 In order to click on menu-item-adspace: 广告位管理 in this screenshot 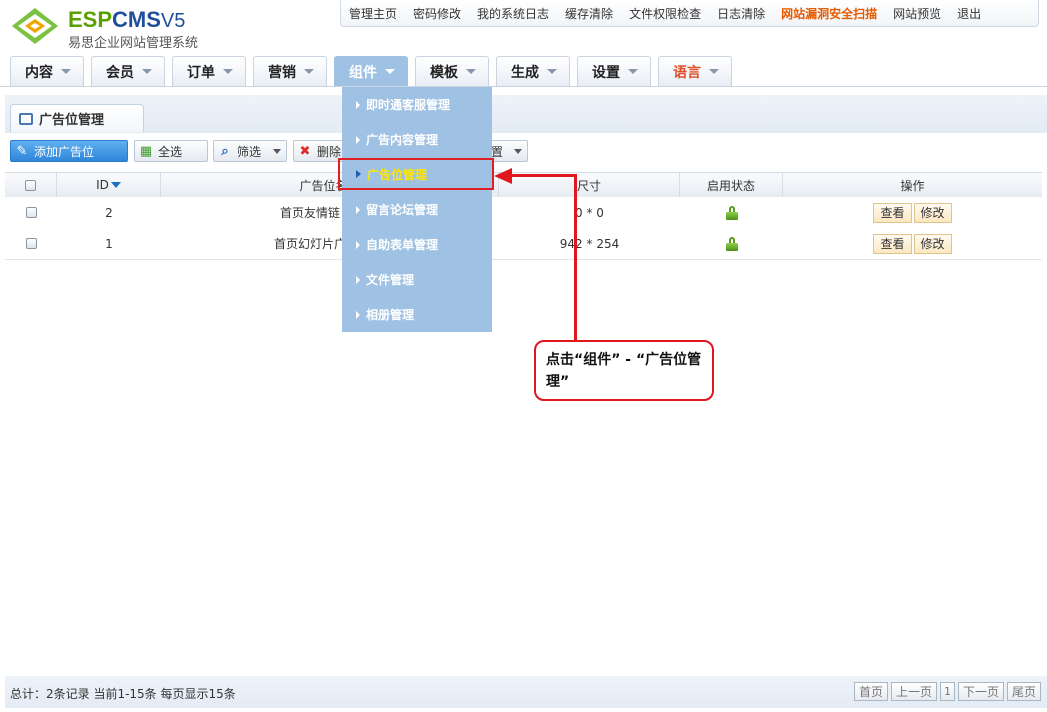, I will do `click(416, 174)`.